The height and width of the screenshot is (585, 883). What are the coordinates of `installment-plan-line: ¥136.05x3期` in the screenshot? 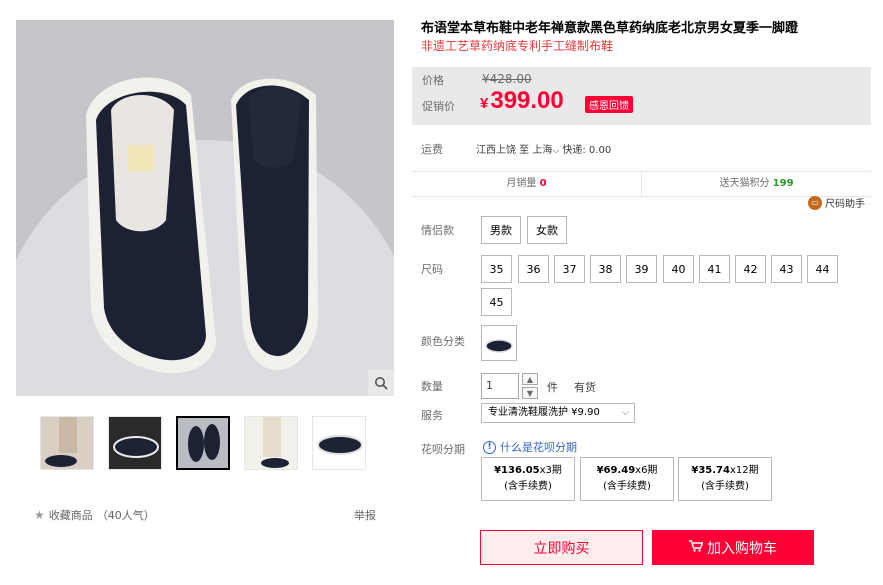 It's located at (528, 471).